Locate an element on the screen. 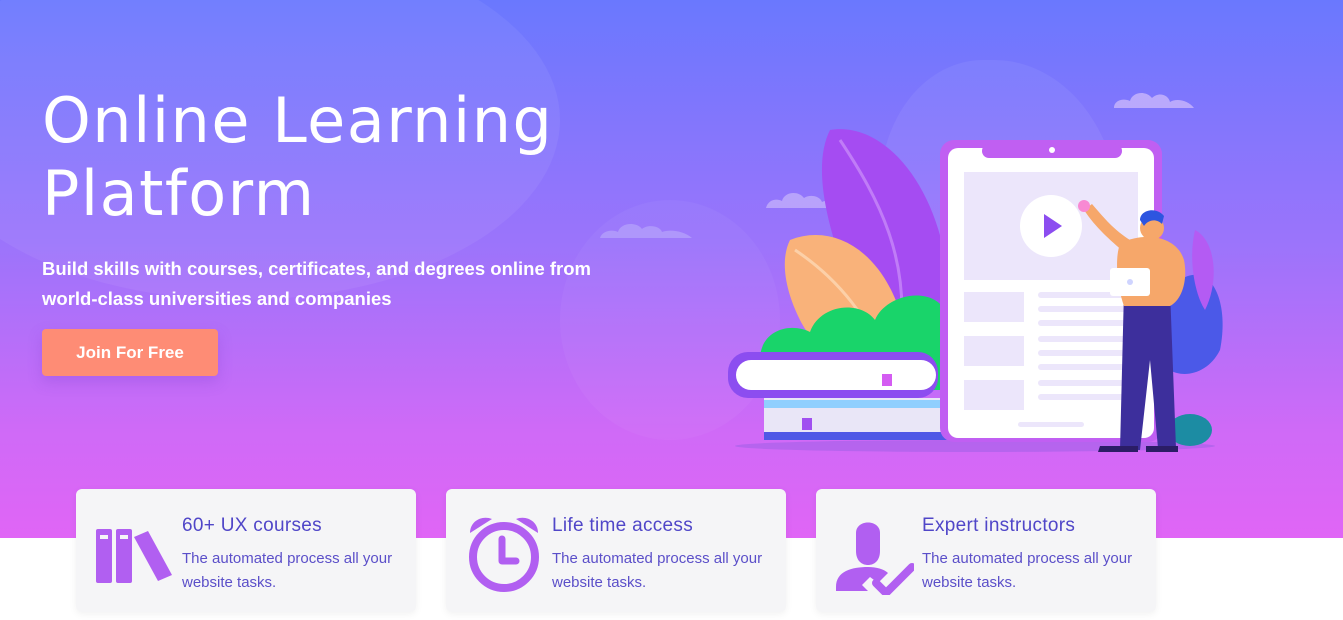 The image size is (1343, 620). books-icon is located at coordinates (134, 556).